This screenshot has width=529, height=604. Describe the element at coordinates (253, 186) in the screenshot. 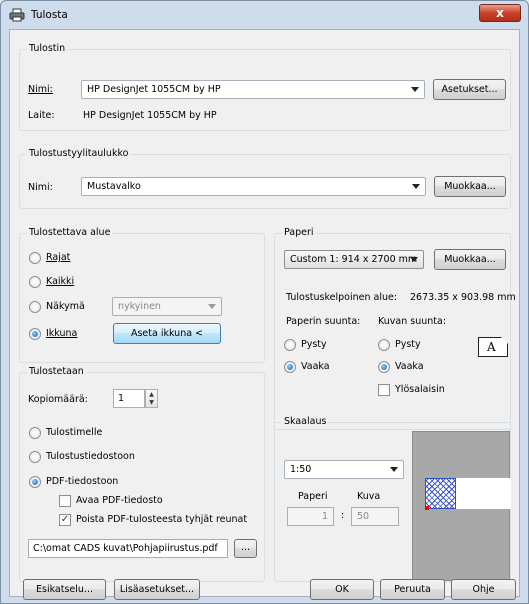

I see `style-table-select: Mustavalko` at that location.